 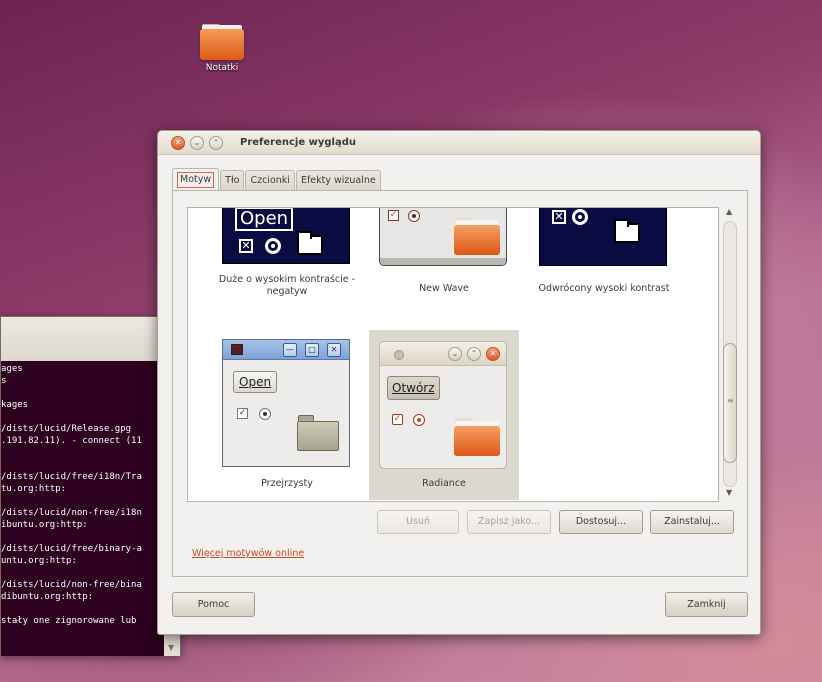 I want to click on theme-name: Radiance, so click(x=444, y=483).